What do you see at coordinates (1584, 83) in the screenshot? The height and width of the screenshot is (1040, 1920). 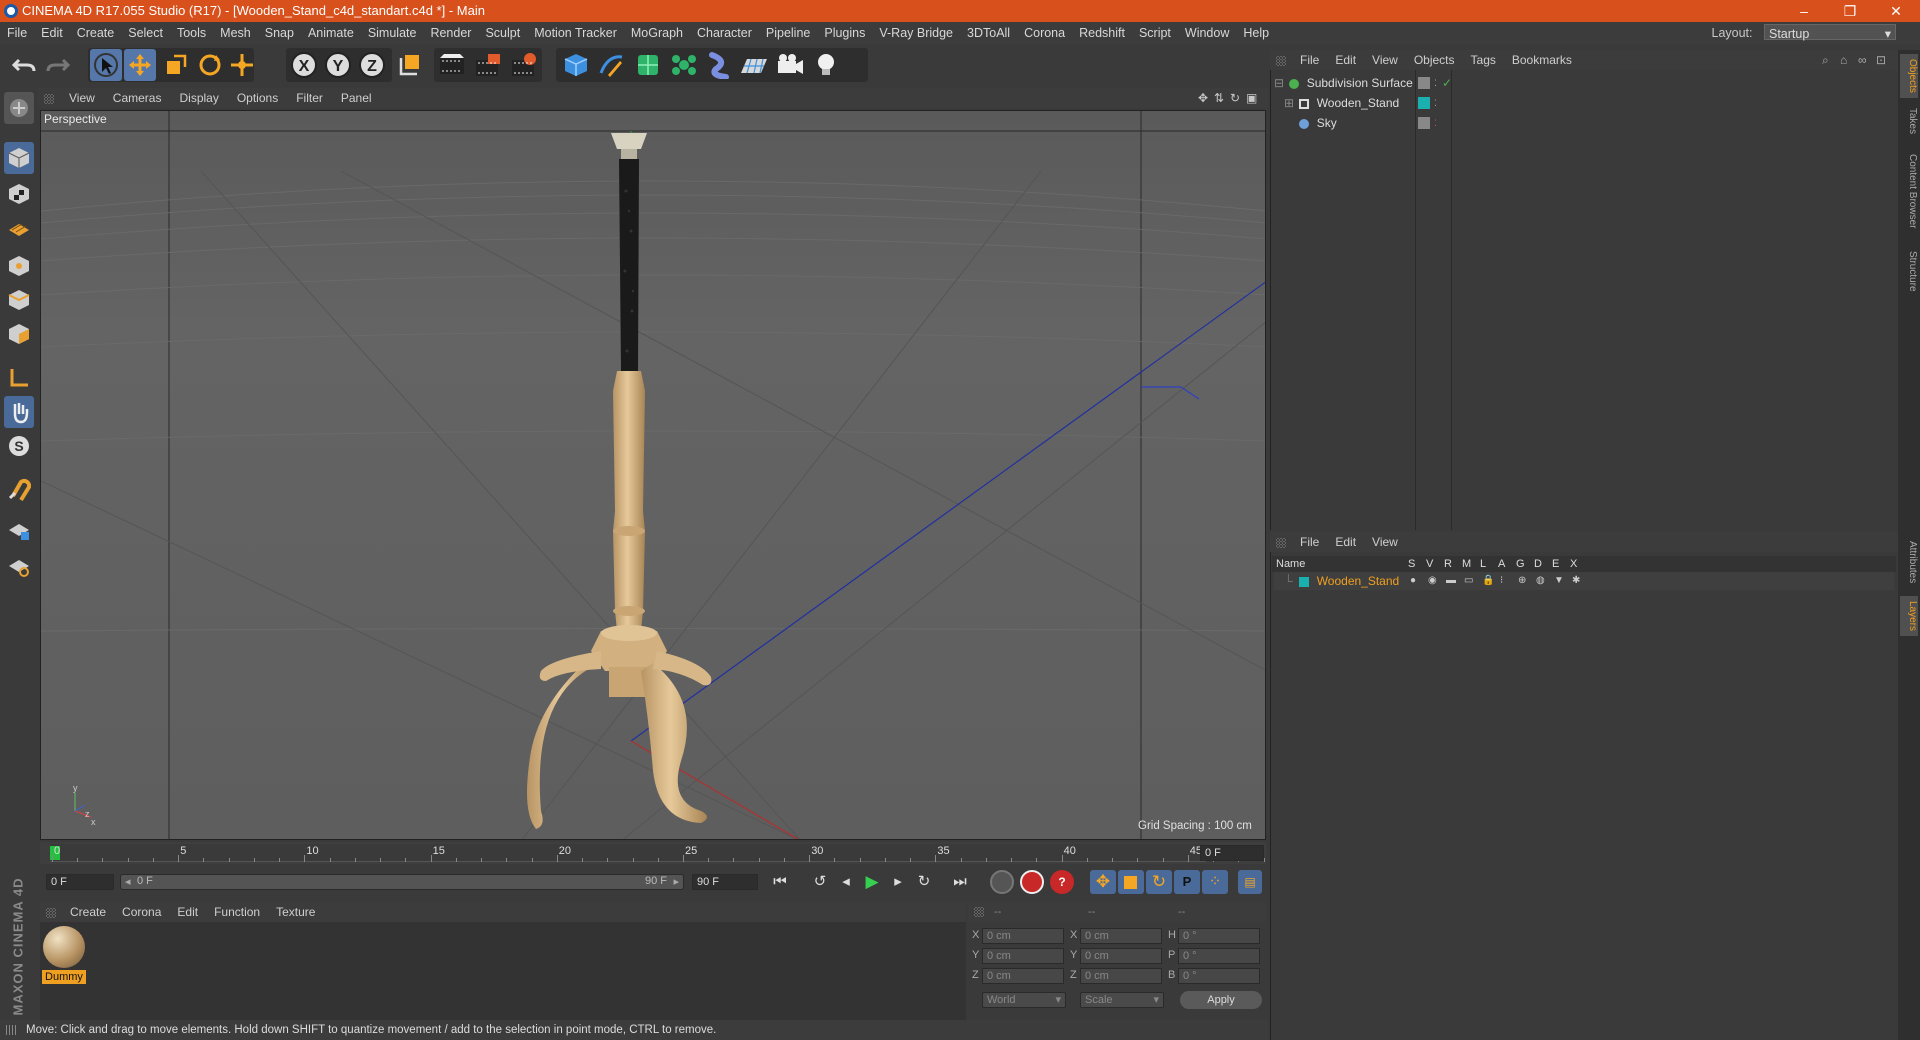 I see `object-row-subdivision-surface: ⊟ Subdivision Surface ⁚ ✓` at bounding box center [1584, 83].